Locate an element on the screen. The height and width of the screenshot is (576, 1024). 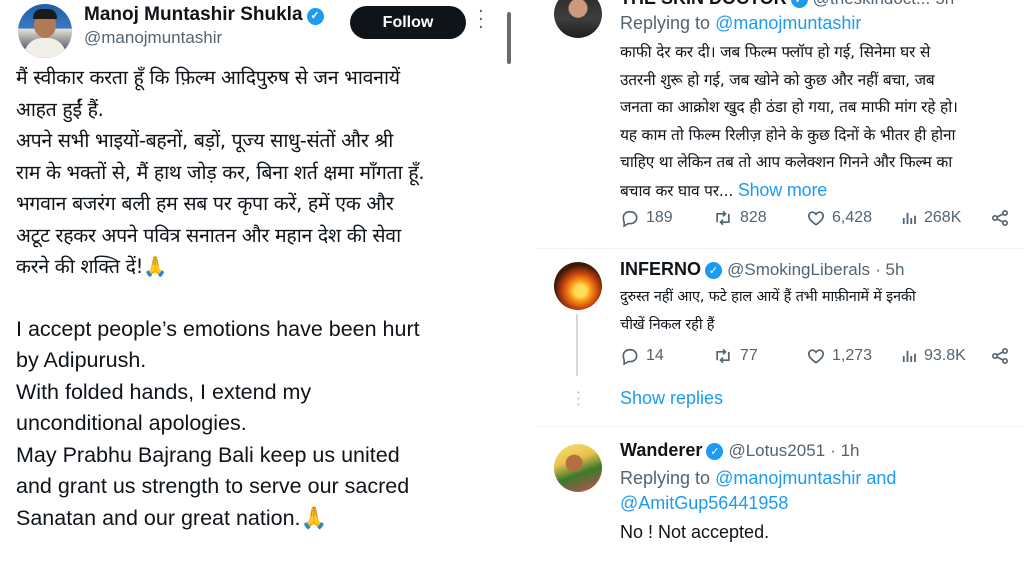
views-button: 268K is located at coordinates (930, 218).